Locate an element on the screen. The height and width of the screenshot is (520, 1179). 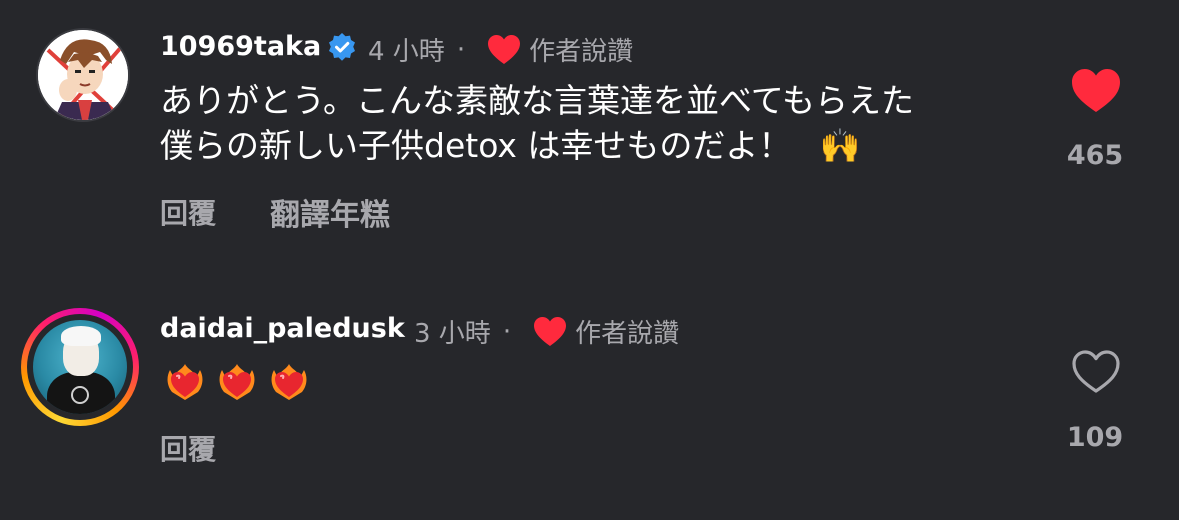
timestamp: 3 小時 is located at coordinates (452, 334).